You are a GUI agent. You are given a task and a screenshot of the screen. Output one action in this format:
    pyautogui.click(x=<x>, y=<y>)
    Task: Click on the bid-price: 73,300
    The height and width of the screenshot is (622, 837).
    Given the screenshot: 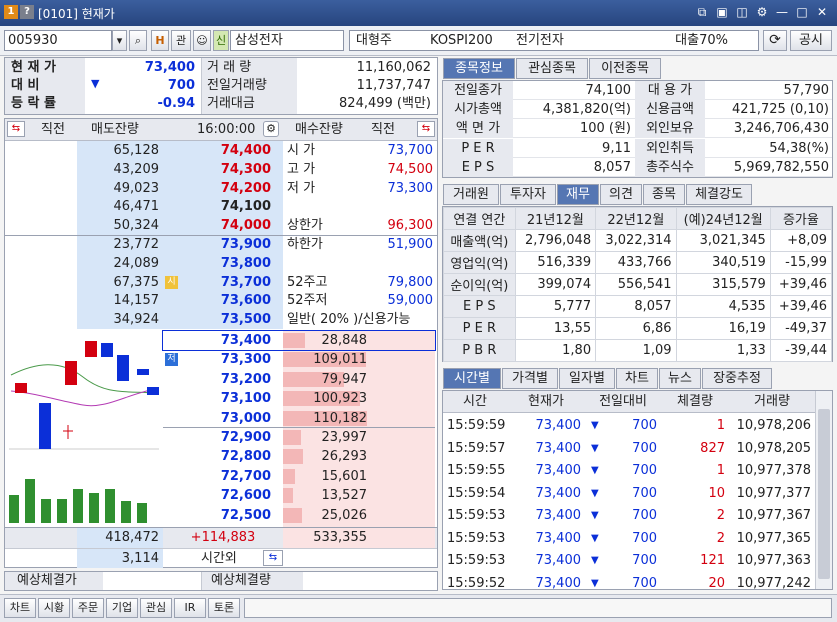 What is the action you would take?
    pyautogui.click(x=217, y=359)
    